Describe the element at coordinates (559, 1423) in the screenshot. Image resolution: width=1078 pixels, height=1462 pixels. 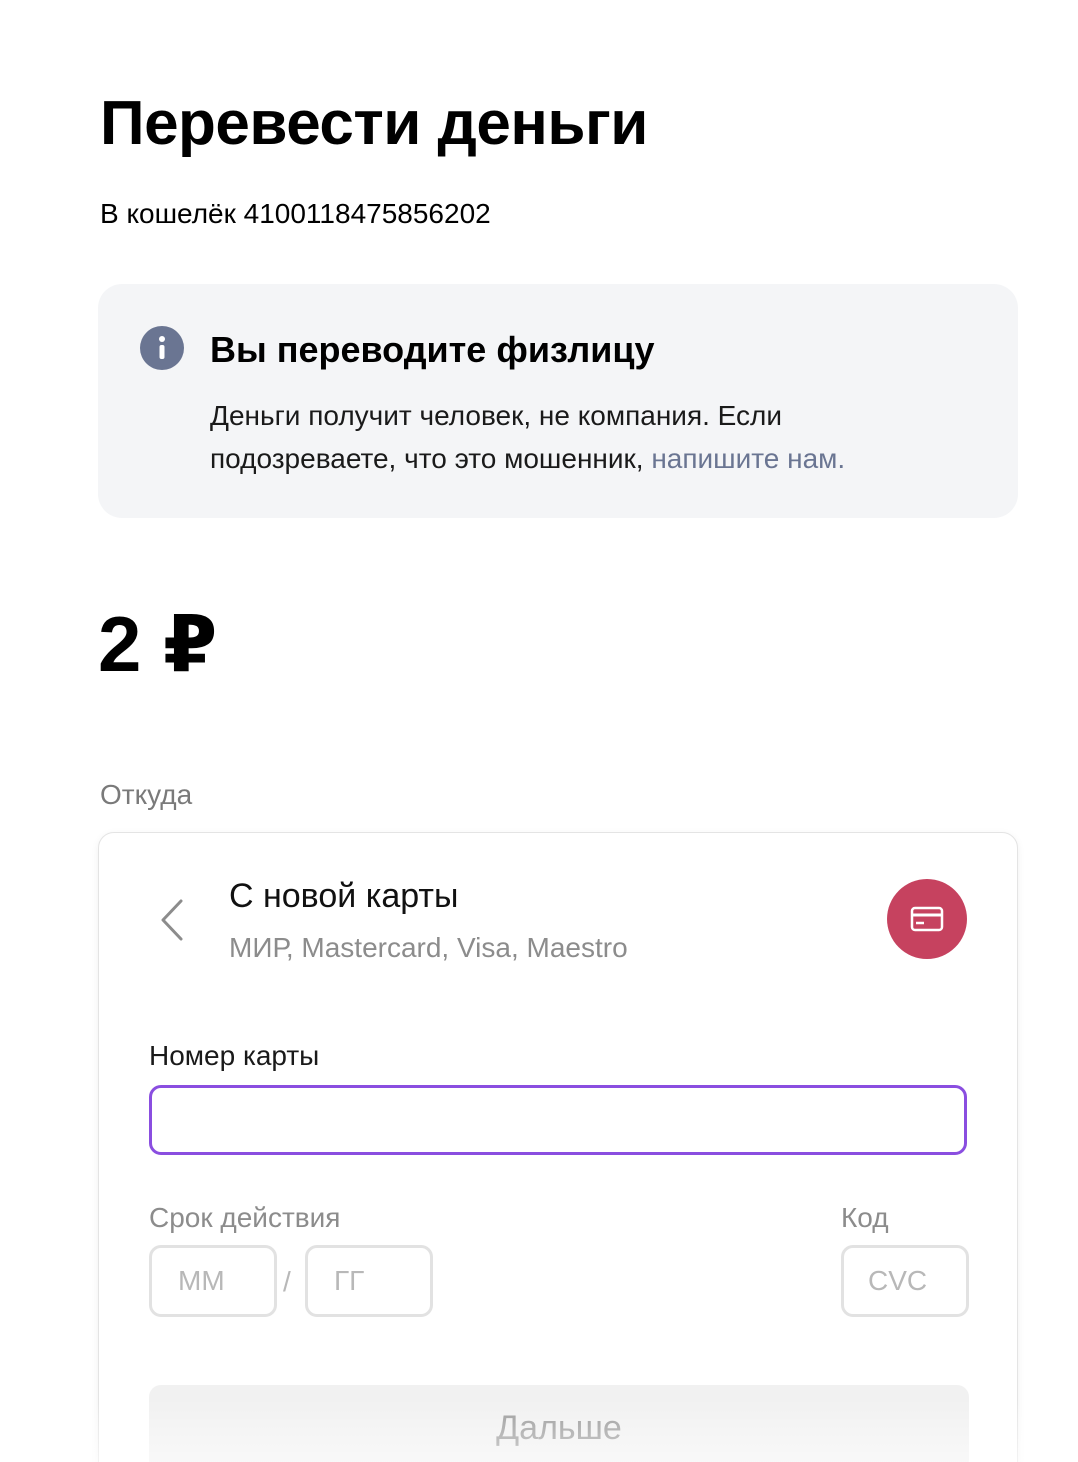
I see `next-button: Дальше` at that location.